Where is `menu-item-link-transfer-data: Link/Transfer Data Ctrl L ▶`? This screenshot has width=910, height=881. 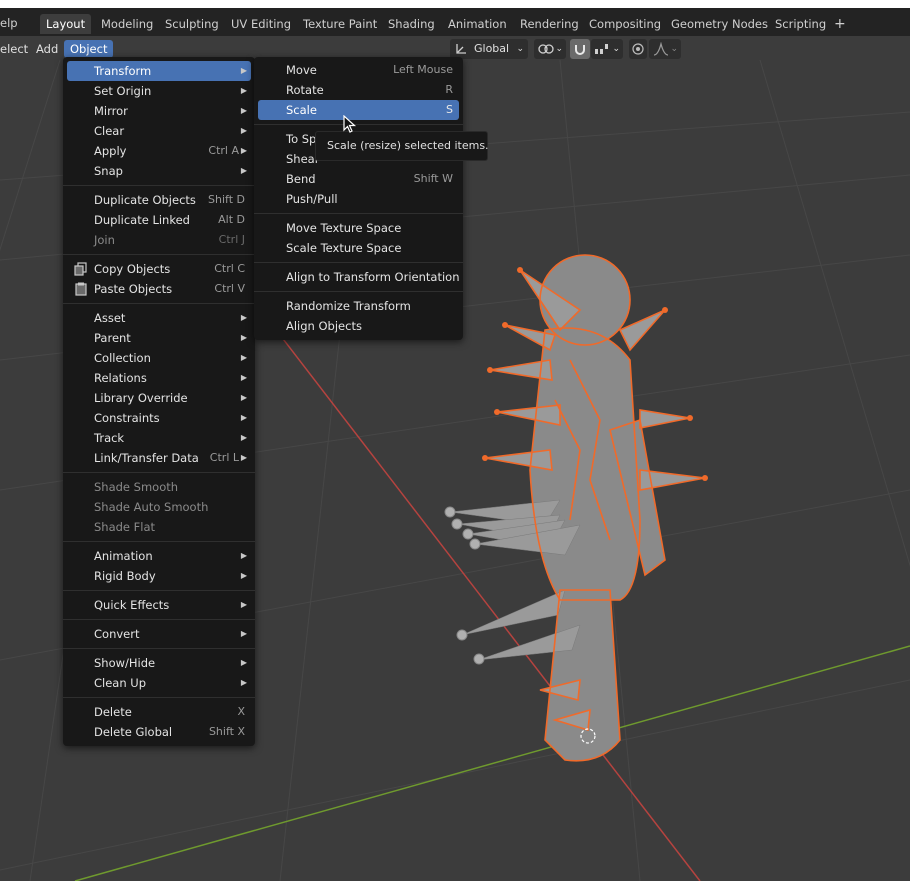
menu-item-link-transfer-data: Link/Transfer Data Ctrl L ▶ is located at coordinates (159, 458).